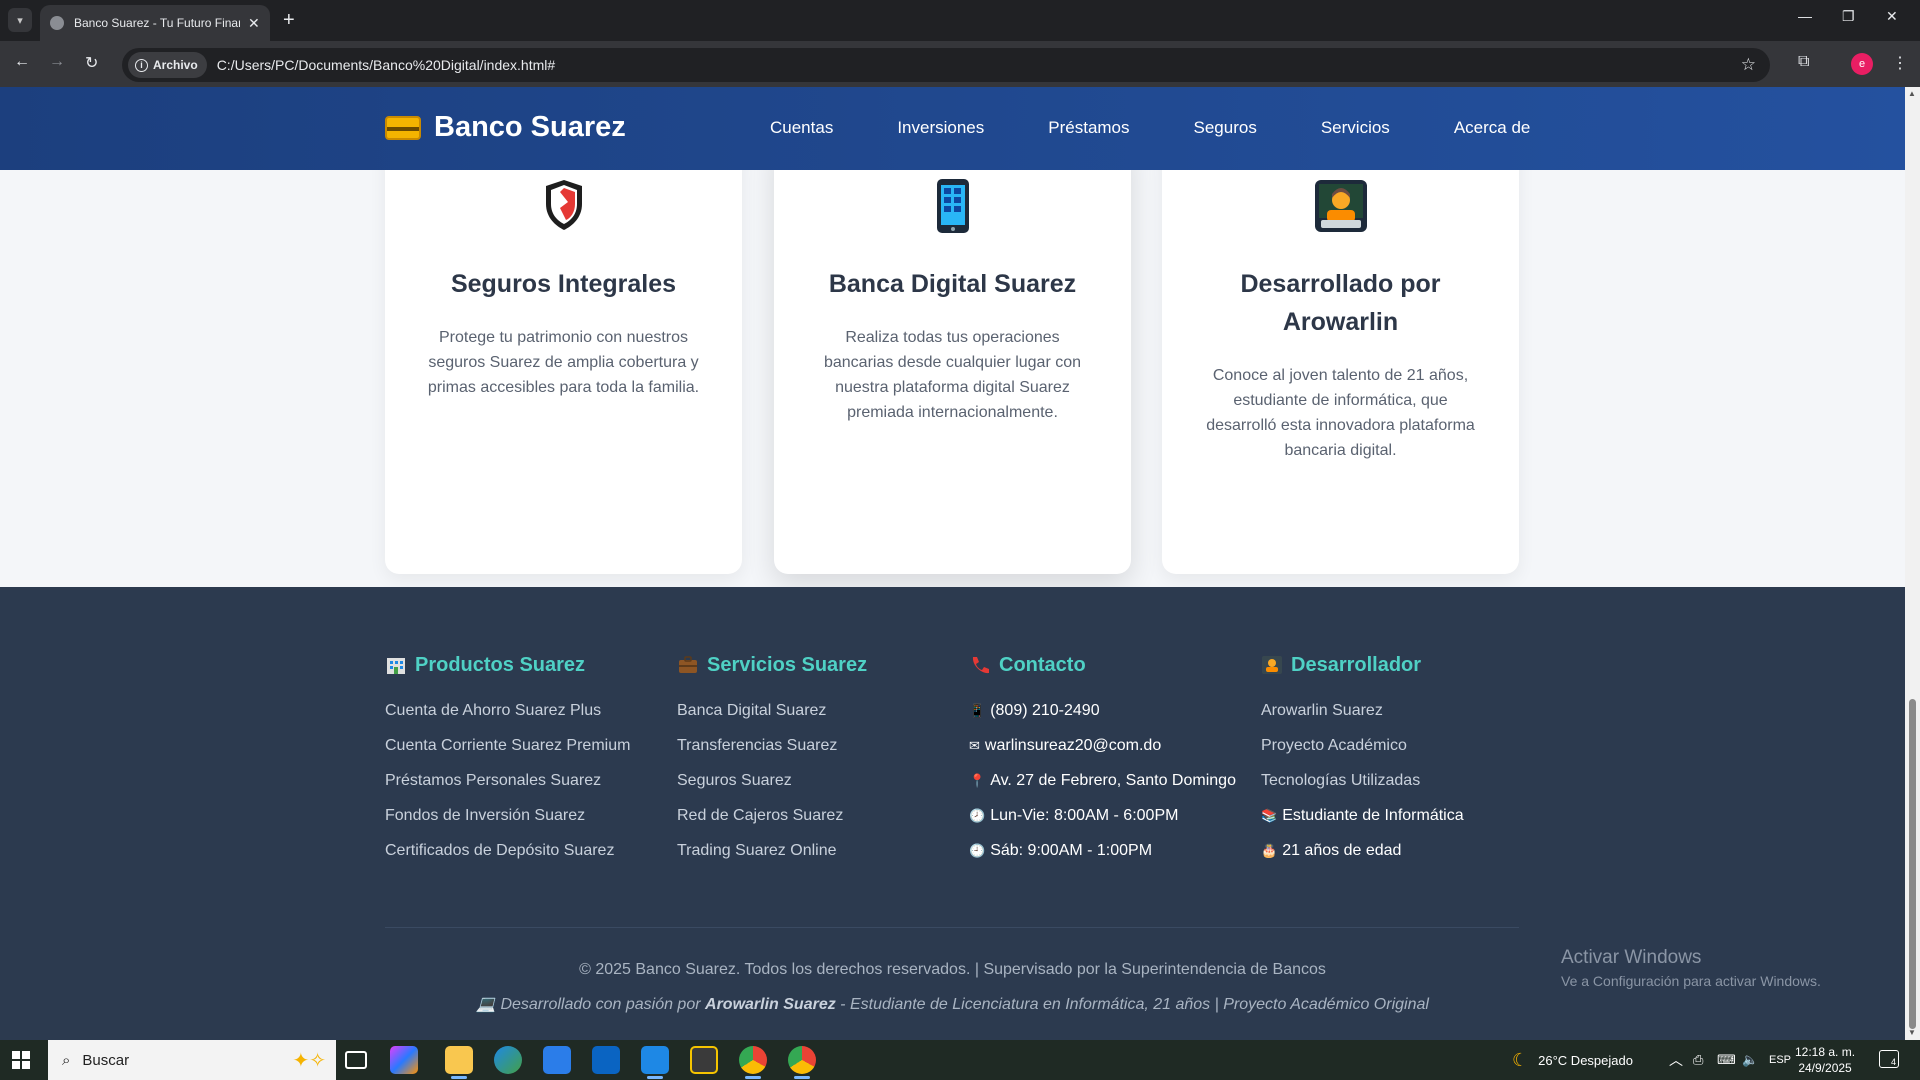 This screenshot has width=1920, height=1080. Describe the element at coordinates (770, 1004) in the screenshot. I see `dev-credit-name: Arowarlin Suarez` at that location.